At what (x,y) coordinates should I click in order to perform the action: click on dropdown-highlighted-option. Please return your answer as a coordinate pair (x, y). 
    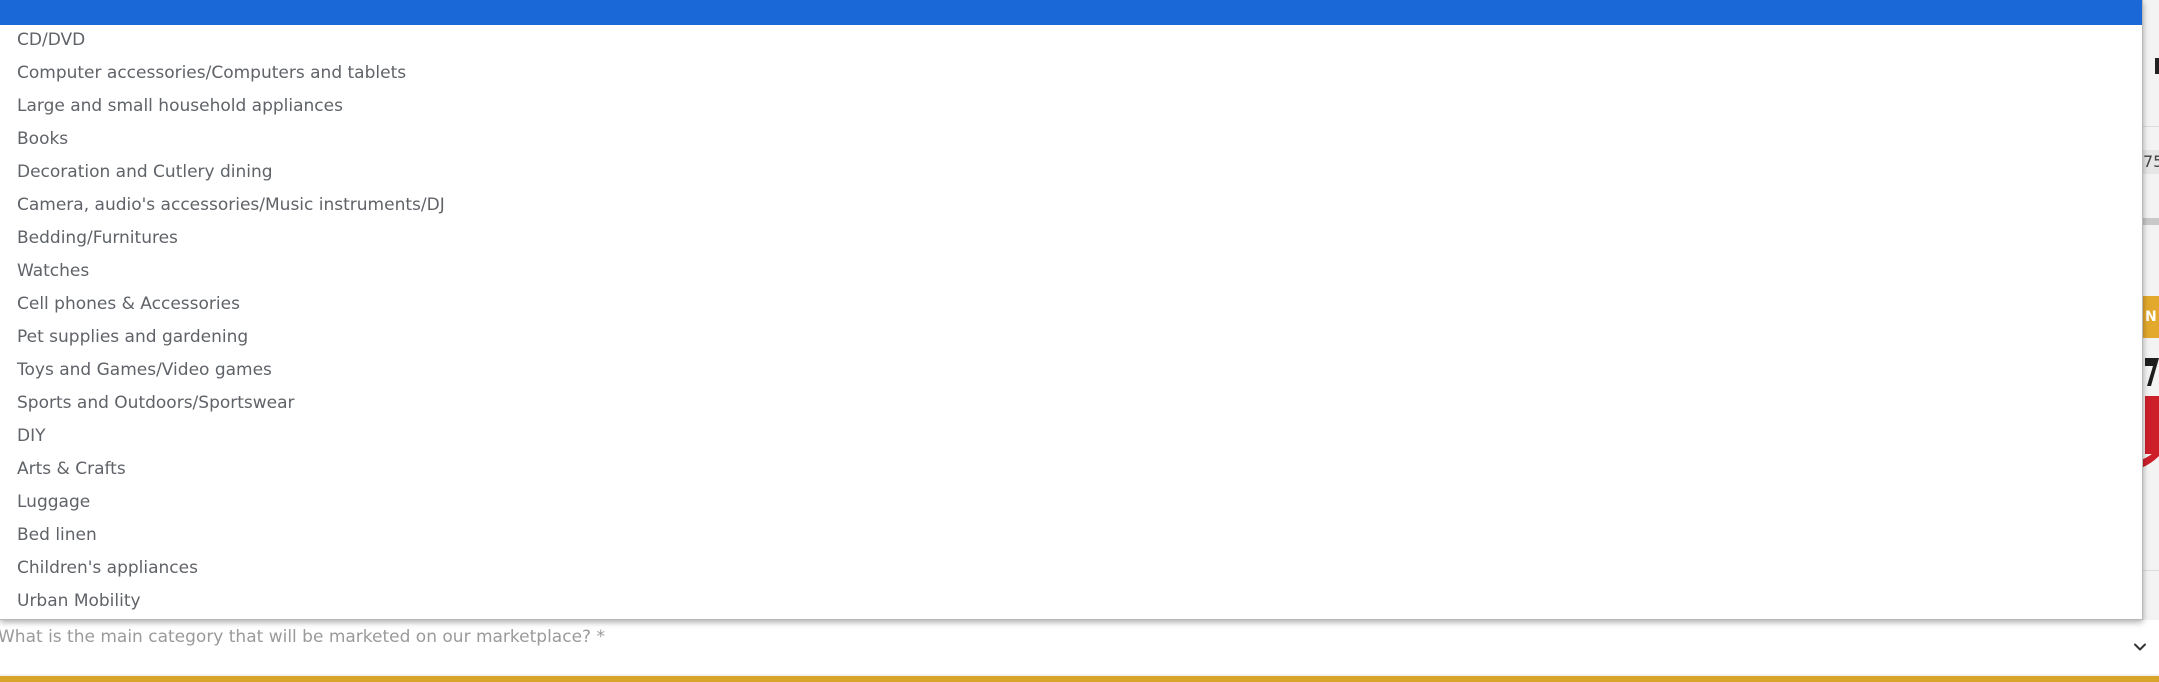
    Looking at the image, I should click on (1071, 12).